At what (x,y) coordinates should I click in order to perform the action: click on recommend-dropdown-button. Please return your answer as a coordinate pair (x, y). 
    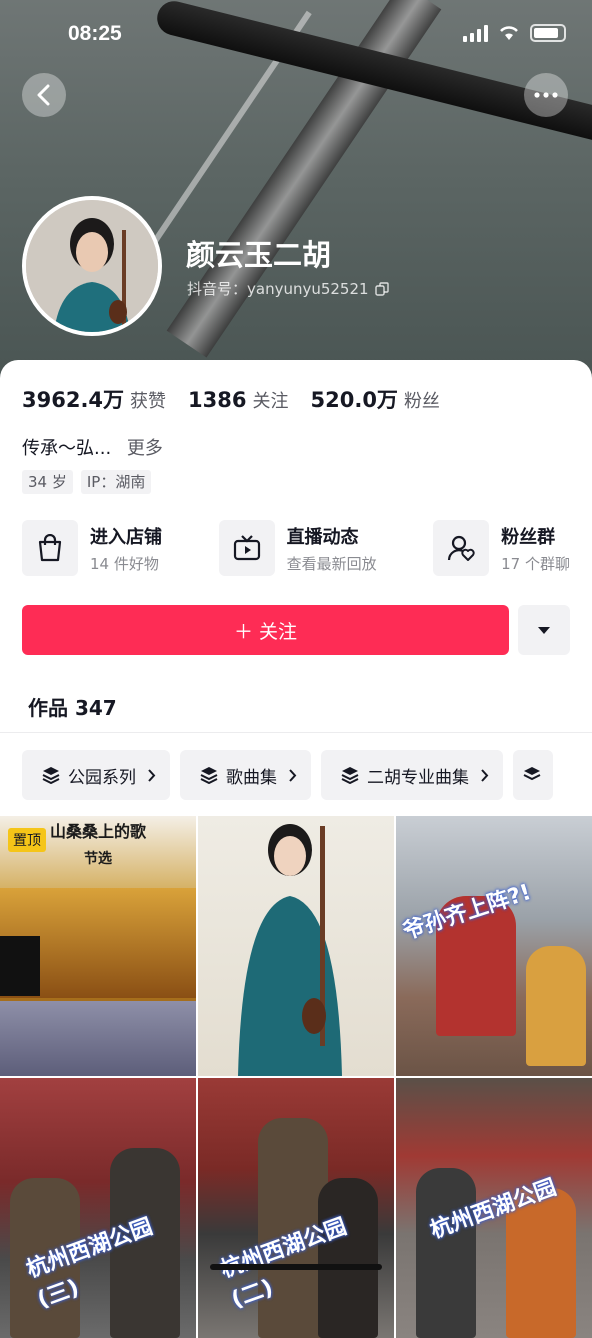
    Looking at the image, I should click on (544, 630).